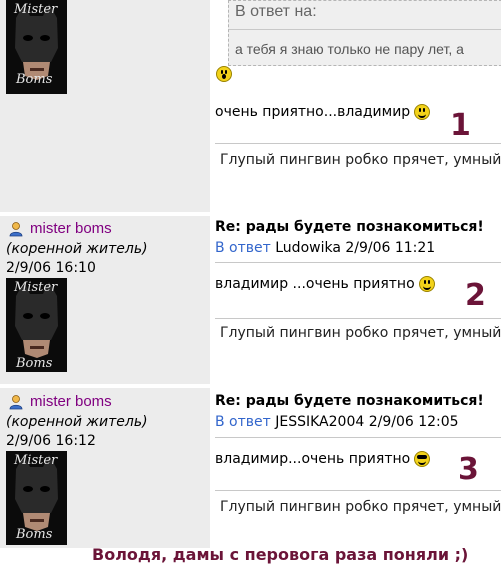 This screenshot has width=501, height=588. I want to click on post-3-signature: Глупый пингвин робко прячет, умный, so click(360, 507).